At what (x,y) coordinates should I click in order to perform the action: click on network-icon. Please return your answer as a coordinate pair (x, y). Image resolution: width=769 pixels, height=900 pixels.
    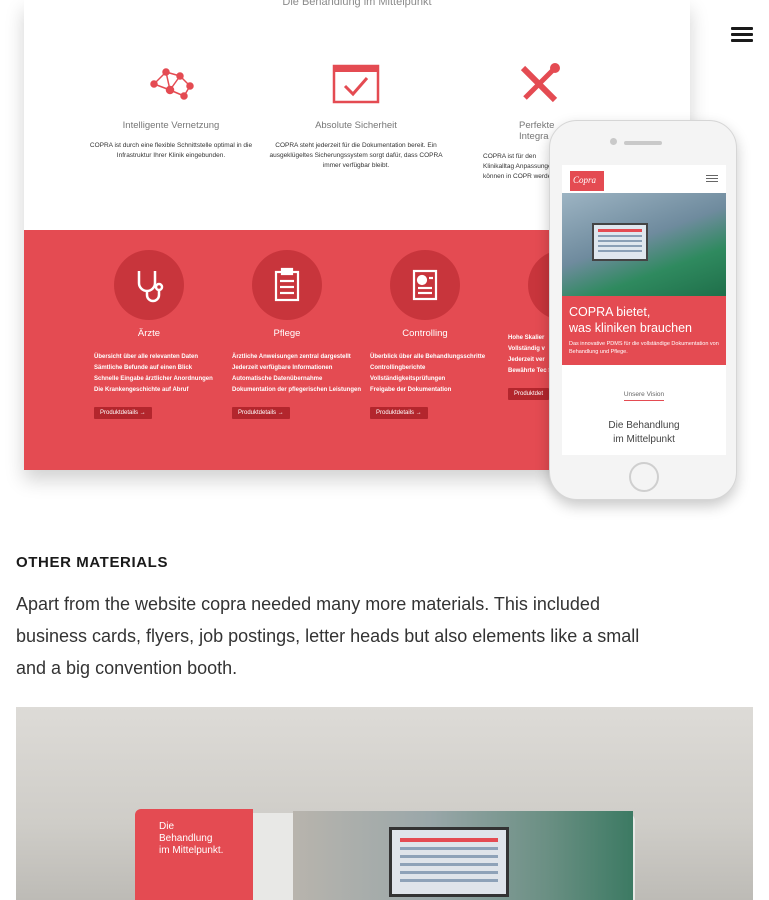
    Looking at the image, I should click on (171, 84).